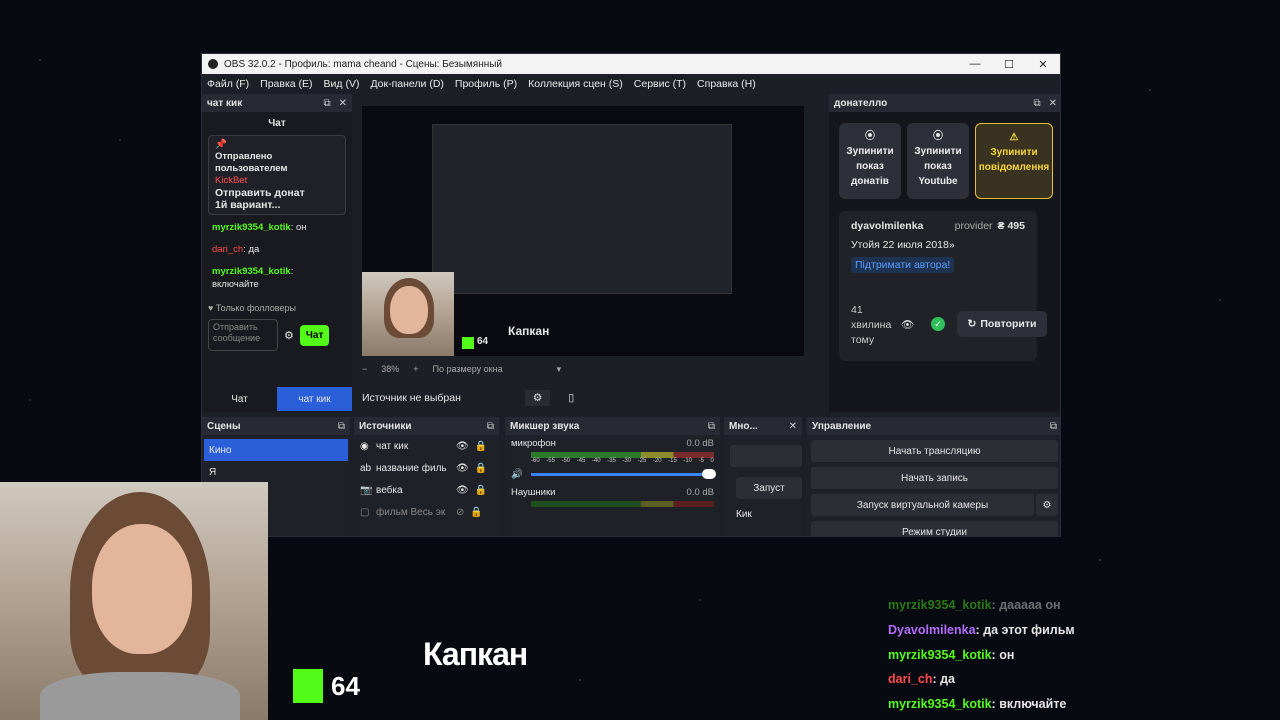 This screenshot has height=720, width=1280. What do you see at coordinates (231, 180) in the screenshot?
I see `pinned-user: KickBet` at bounding box center [231, 180].